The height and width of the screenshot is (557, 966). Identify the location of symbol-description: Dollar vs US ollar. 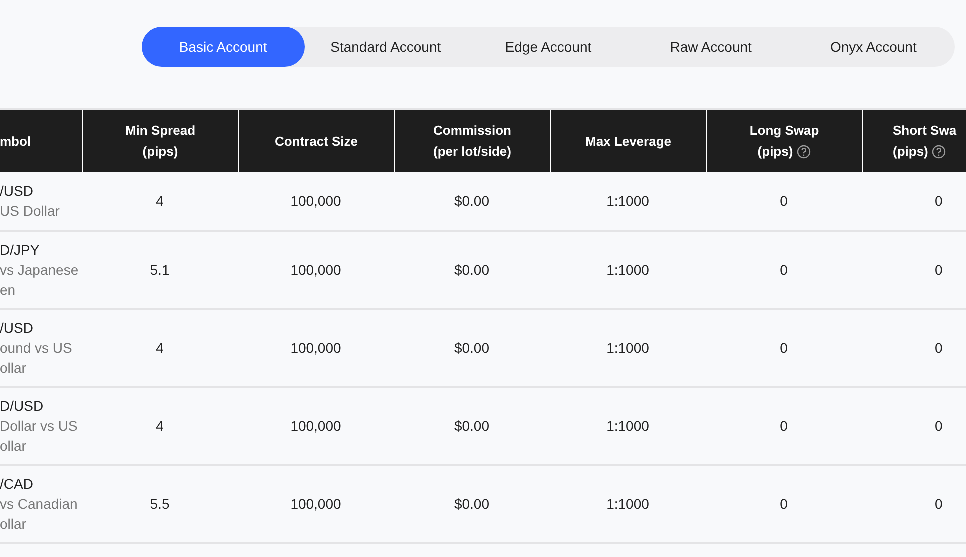
(39, 436).